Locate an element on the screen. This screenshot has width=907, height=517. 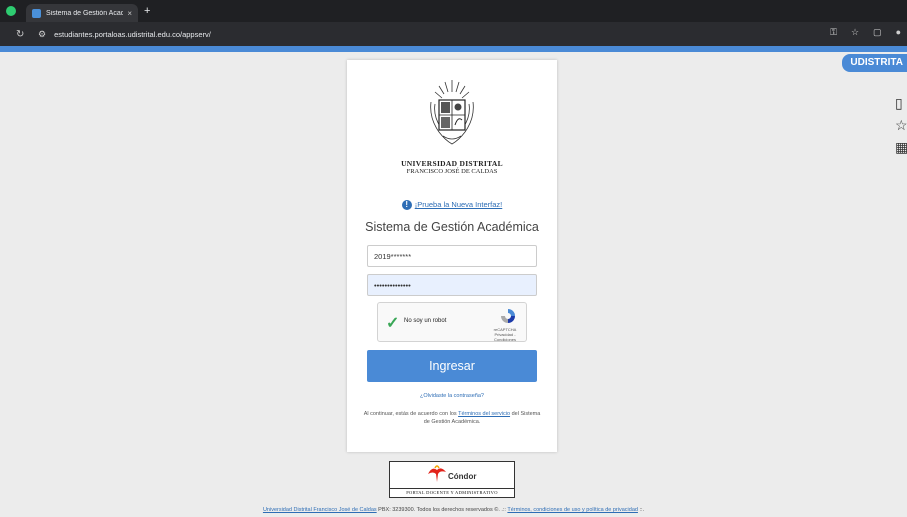
profile-icon: ● is located at coordinates (898, 32).